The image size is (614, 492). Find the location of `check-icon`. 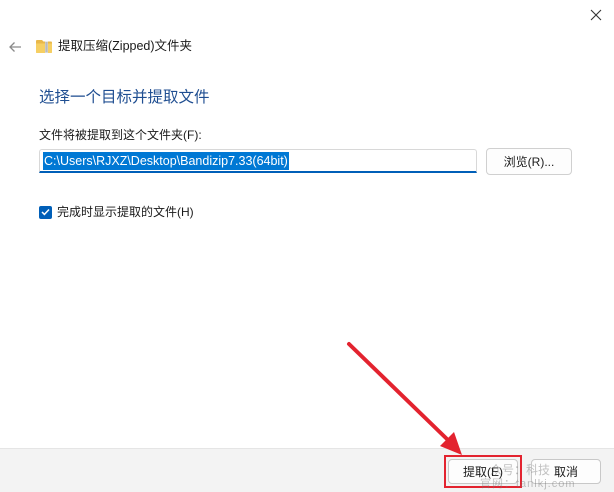

check-icon is located at coordinates (45, 212).